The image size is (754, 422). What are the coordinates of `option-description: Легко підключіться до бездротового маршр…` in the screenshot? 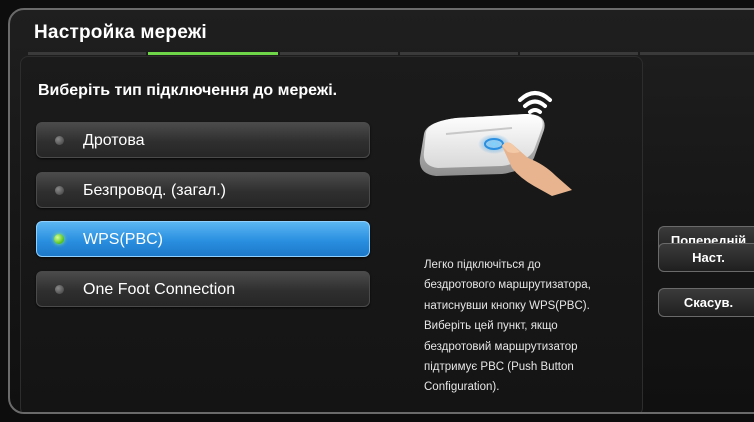 It's located at (507, 326).